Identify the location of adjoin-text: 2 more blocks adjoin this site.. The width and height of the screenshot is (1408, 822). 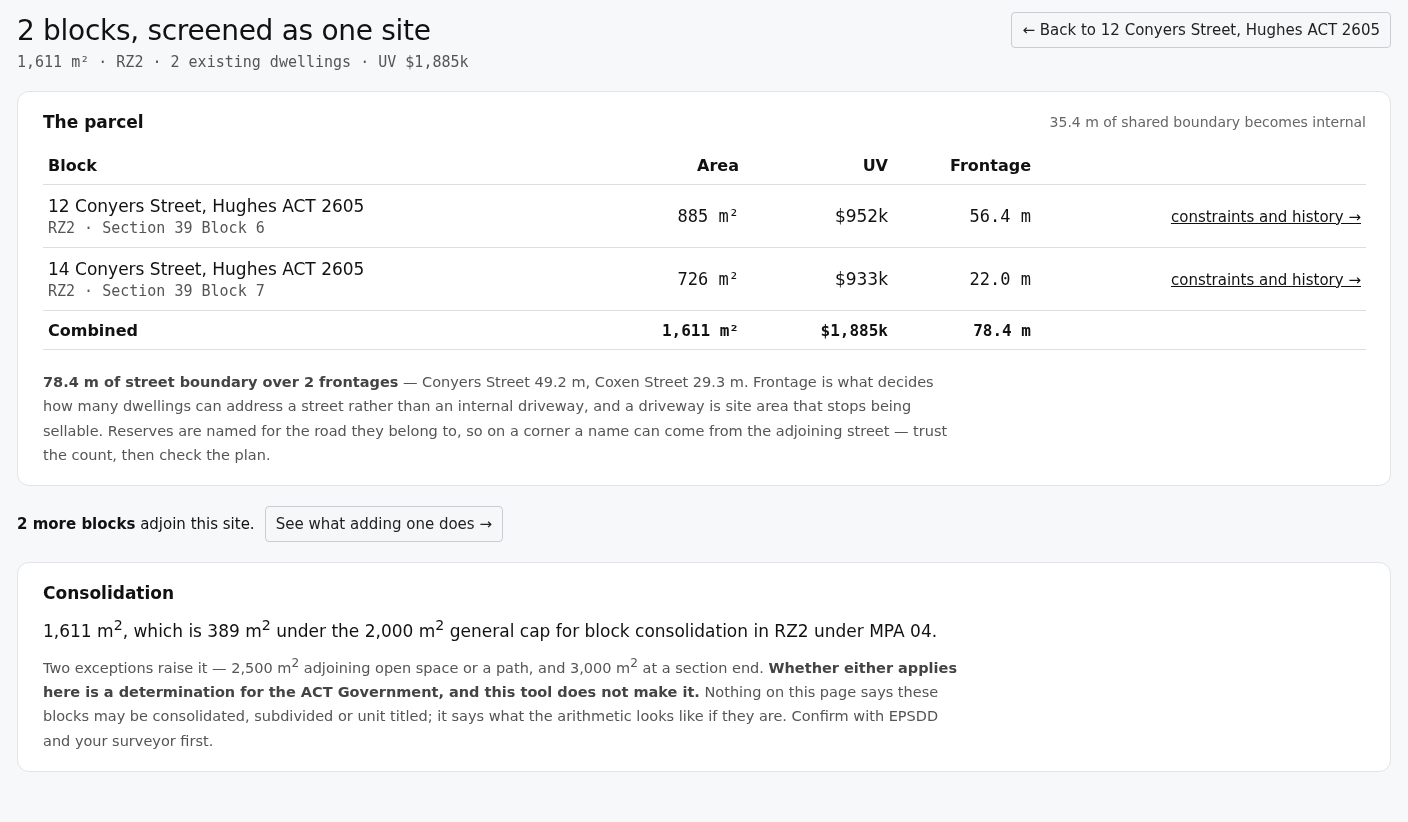
(136, 524).